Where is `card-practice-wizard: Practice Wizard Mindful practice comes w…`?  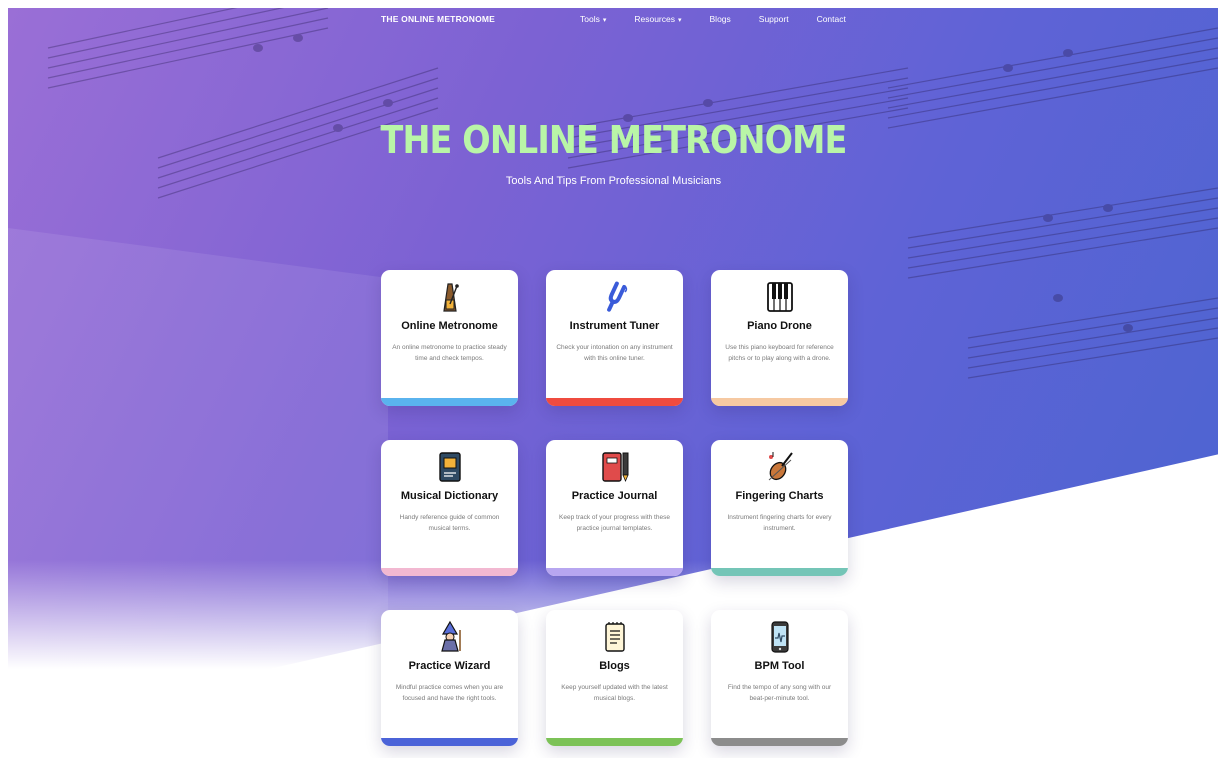
card-practice-wizard: Practice Wizard Mindful practice comes w… is located at coordinates (449, 678).